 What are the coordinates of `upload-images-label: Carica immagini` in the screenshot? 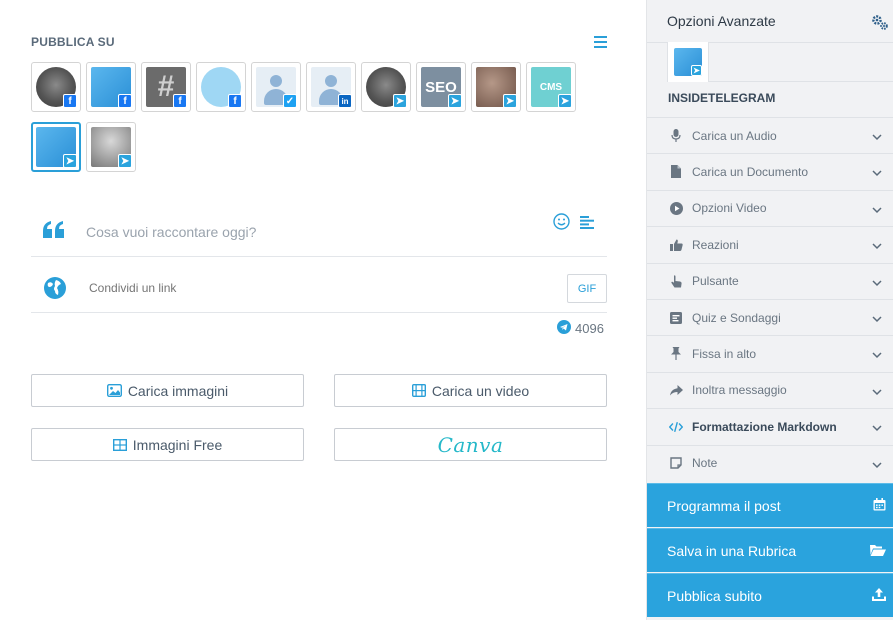 It's located at (178, 390).